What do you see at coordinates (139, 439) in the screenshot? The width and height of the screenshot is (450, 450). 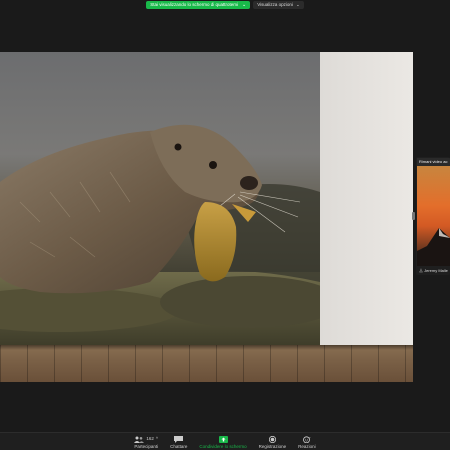 I see `participants-icon` at bounding box center [139, 439].